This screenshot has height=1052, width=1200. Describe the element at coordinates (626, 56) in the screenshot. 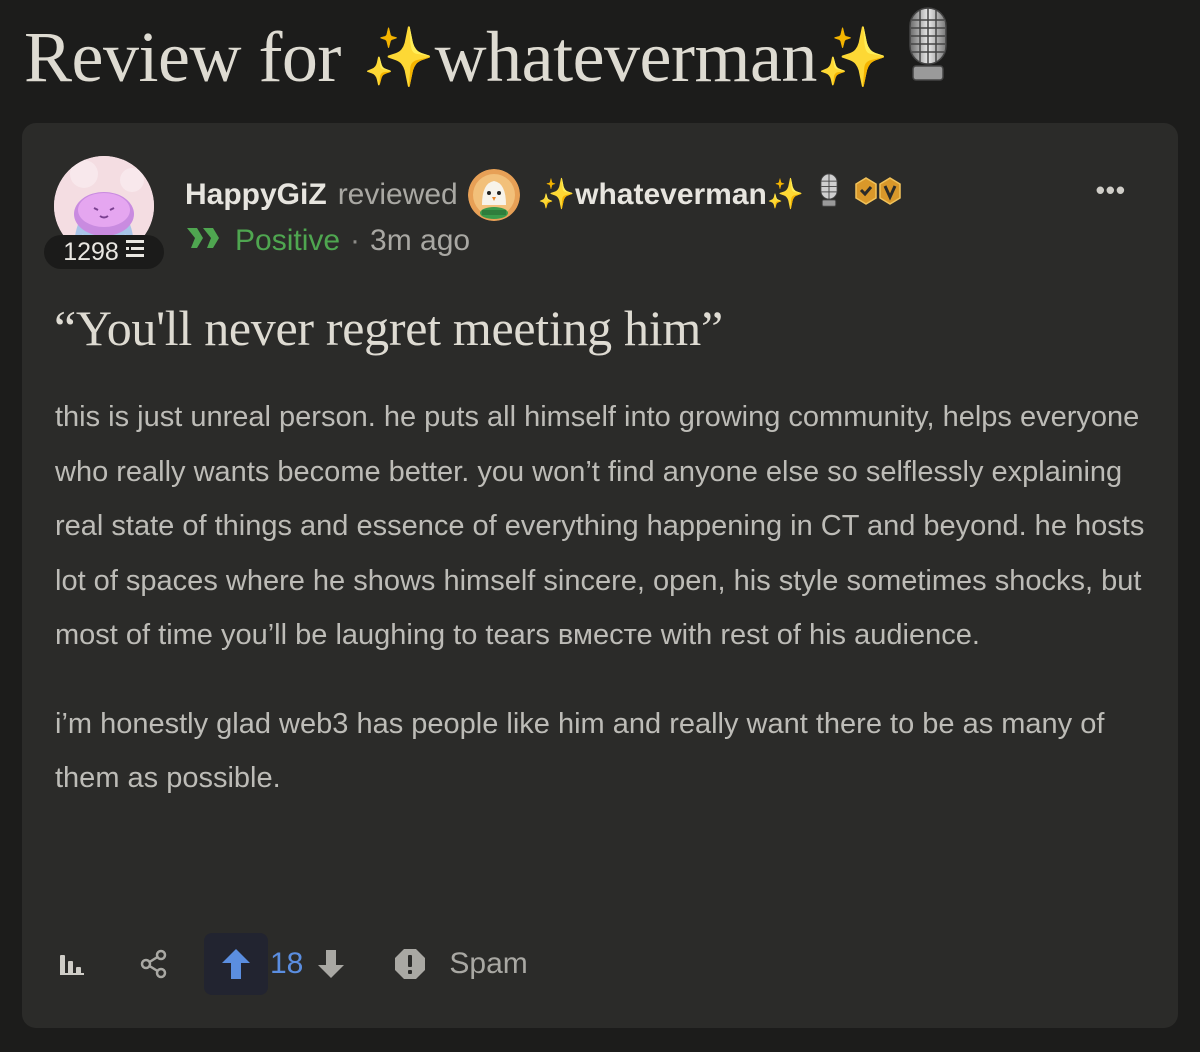

I see `page-title-name: whateverman` at that location.